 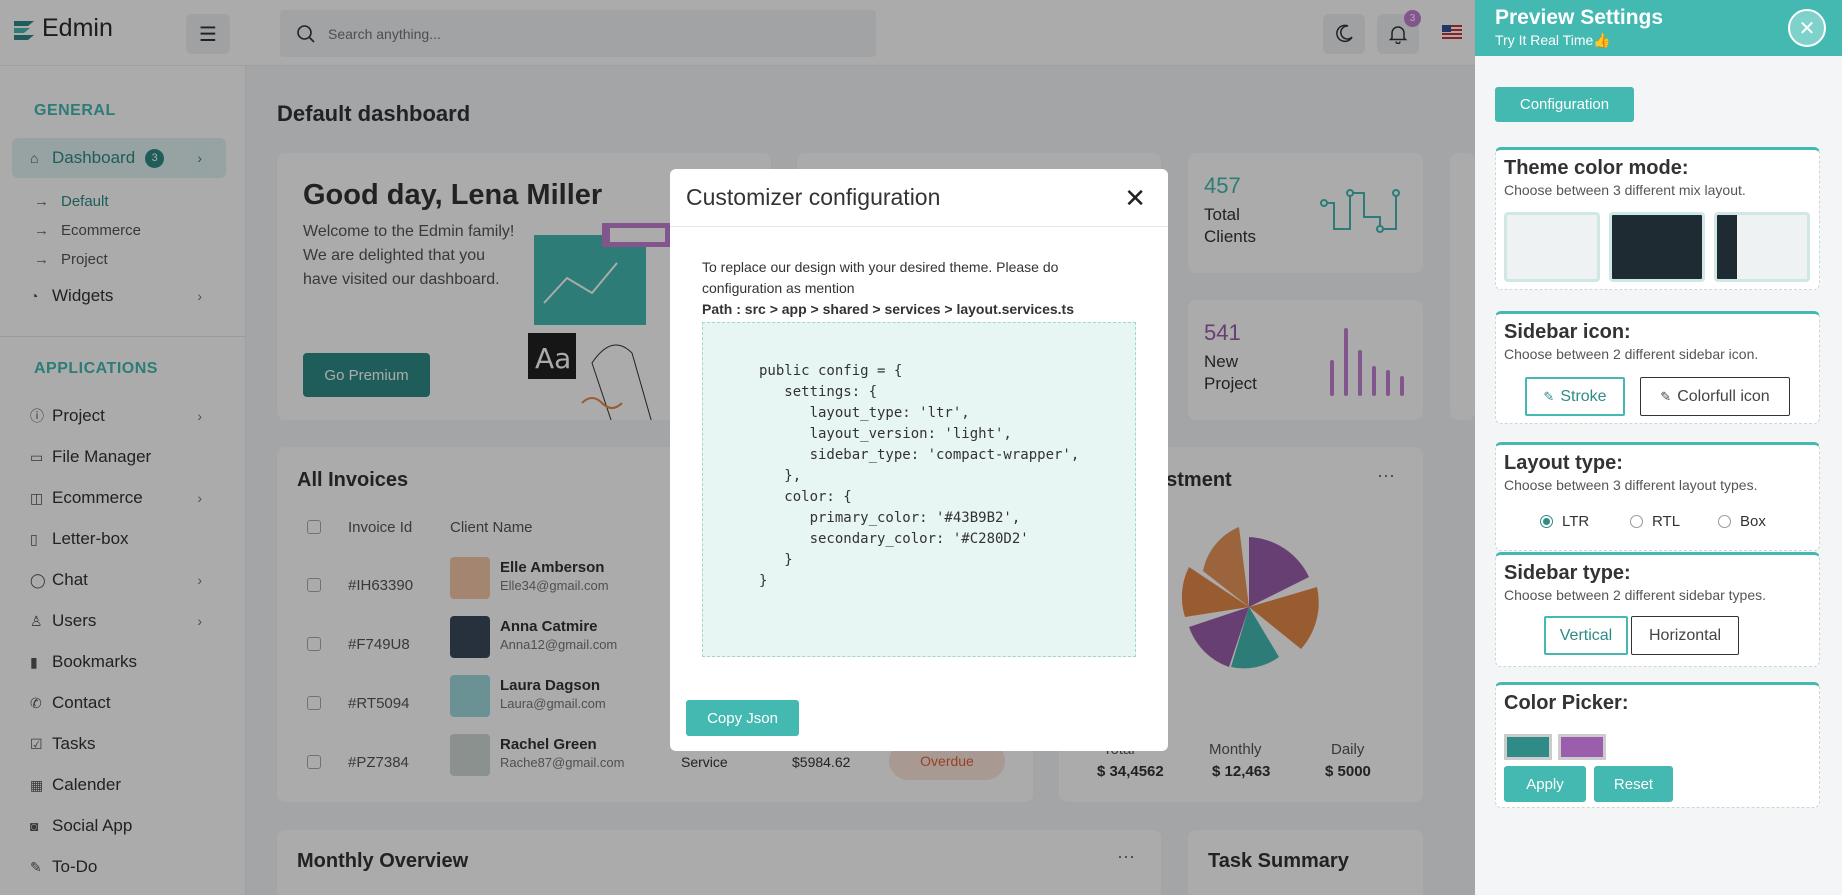 What do you see at coordinates (778, 288) in the screenshot?
I see `modal-text-2: configuration as mention` at bounding box center [778, 288].